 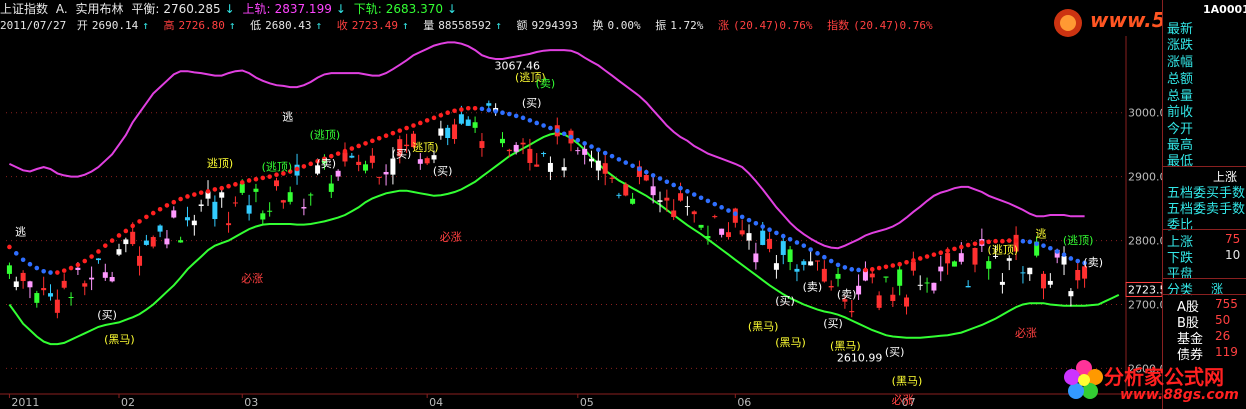 What do you see at coordinates (145, 9) in the screenshot?
I see `mid-label: 平衡:` at bounding box center [145, 9].